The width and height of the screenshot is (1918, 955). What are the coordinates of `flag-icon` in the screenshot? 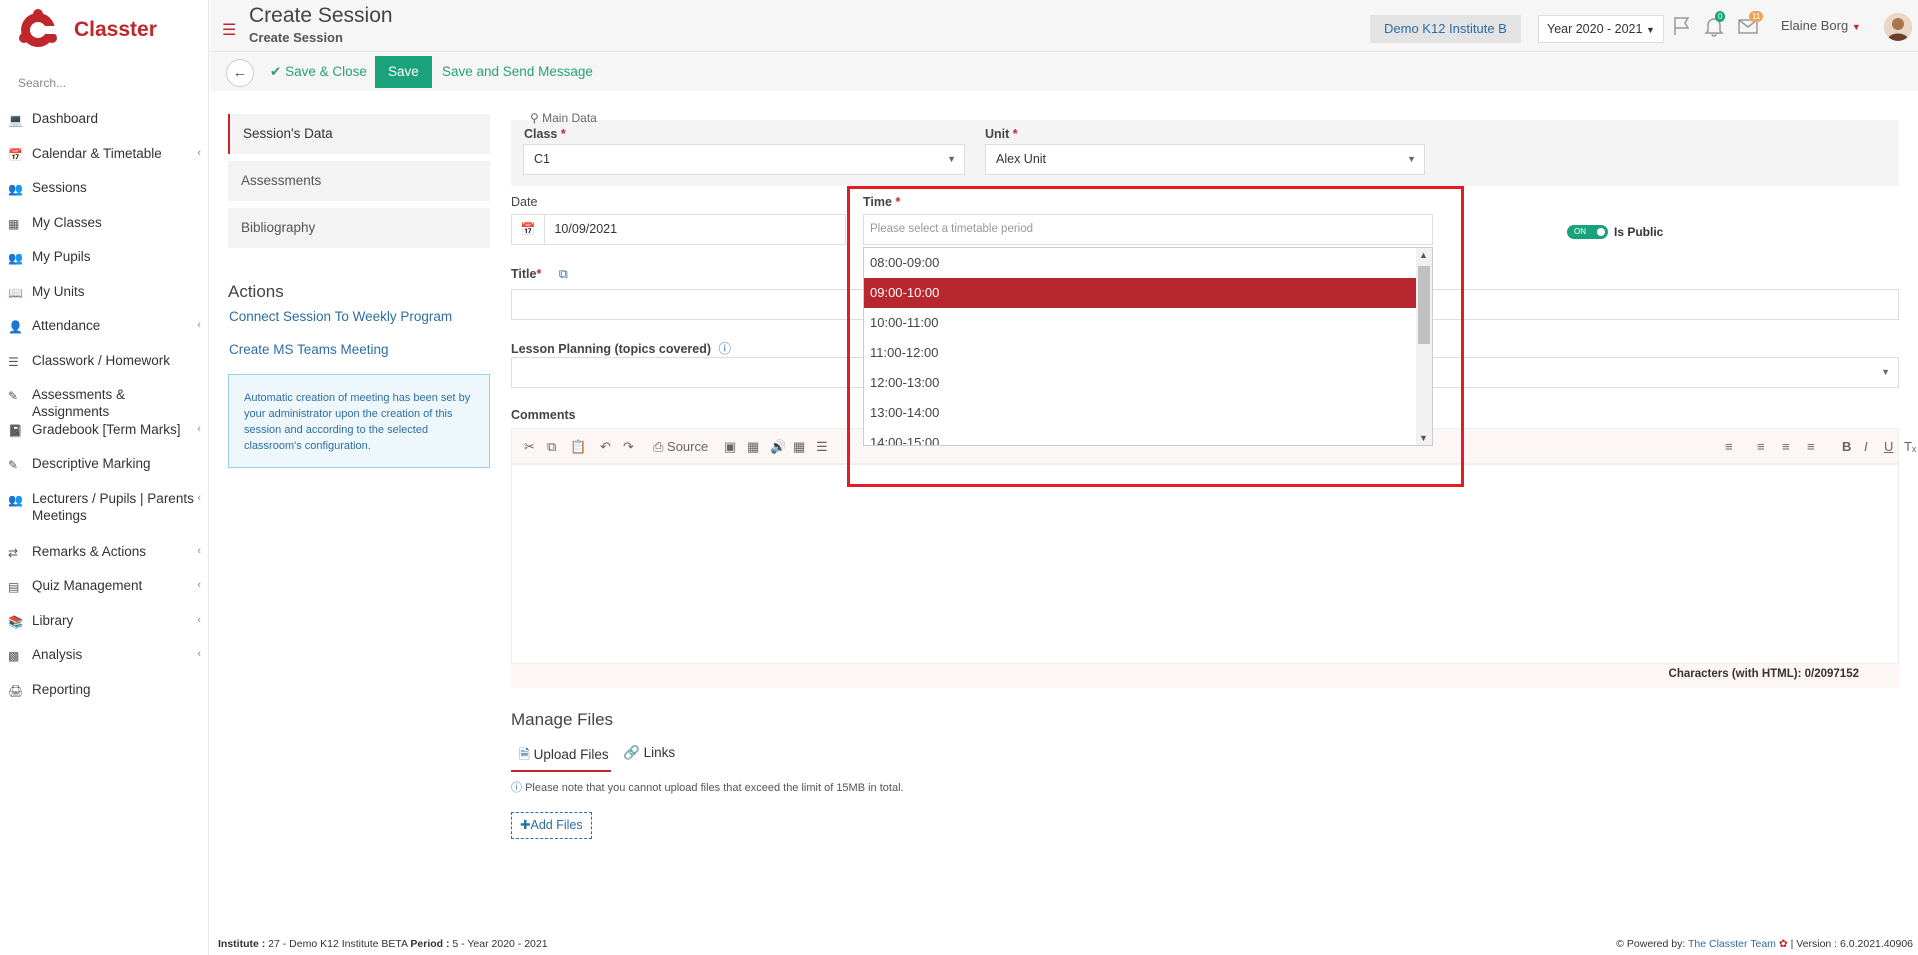 It's located at (1682, 26).